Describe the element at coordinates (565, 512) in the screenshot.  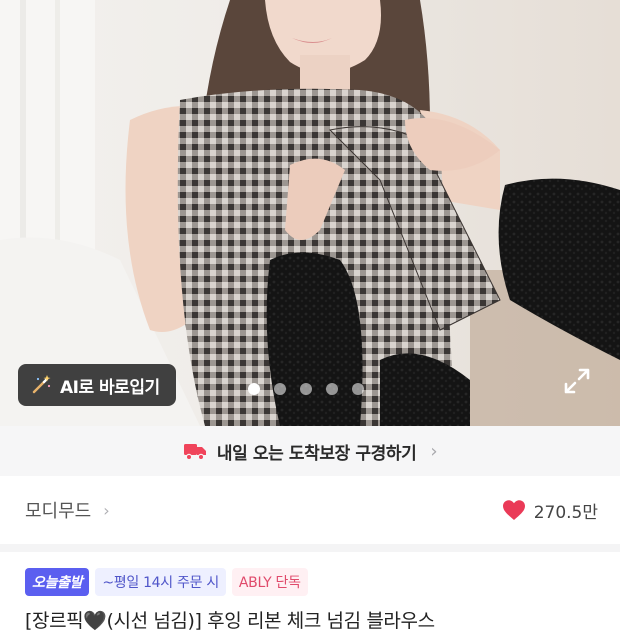
I see `like-count: 270.5만` at that location.